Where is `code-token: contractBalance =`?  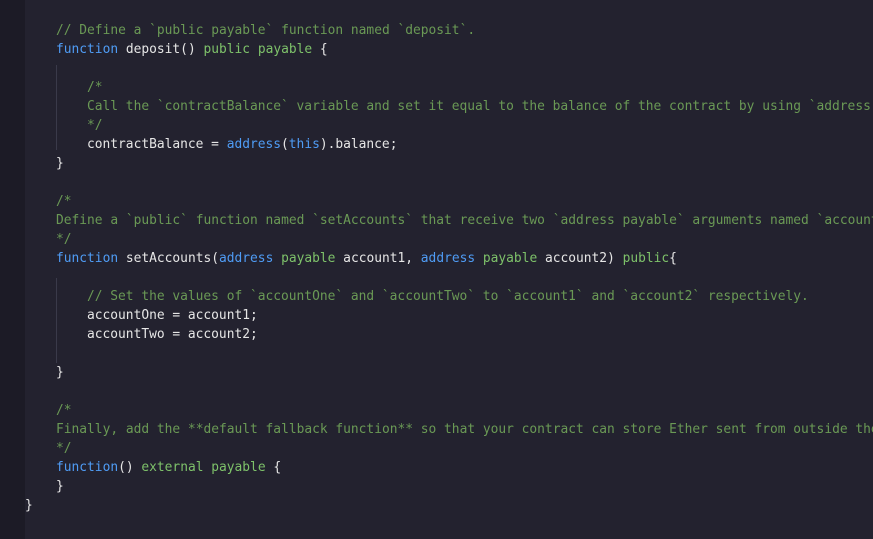 code-token: contractBalance = is located at coordinates (157, 144).